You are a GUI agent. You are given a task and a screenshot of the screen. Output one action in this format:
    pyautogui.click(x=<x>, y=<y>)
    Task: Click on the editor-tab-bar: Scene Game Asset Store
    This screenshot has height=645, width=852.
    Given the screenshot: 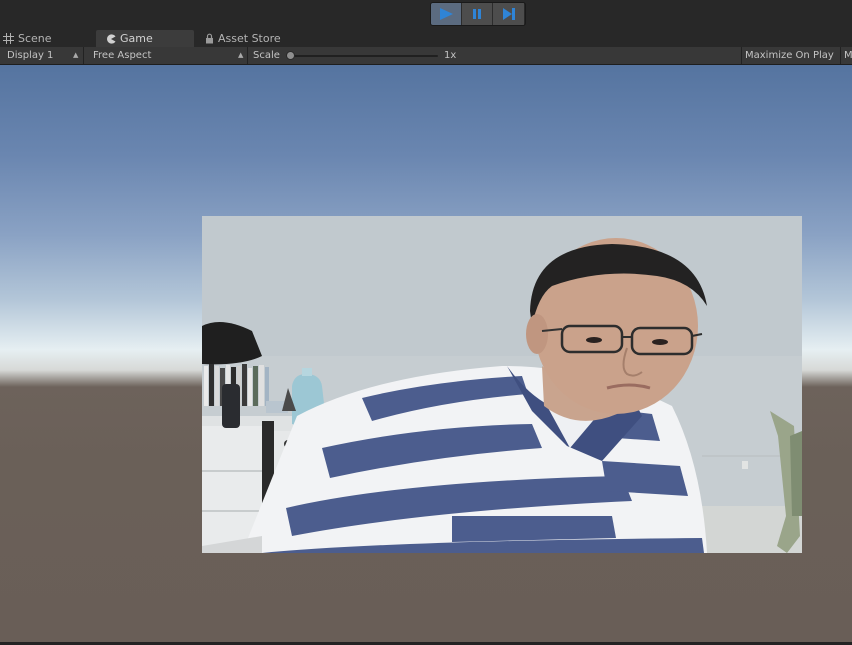 What is the action you would take?
    pyautogui.click(x=426, y=38)
    